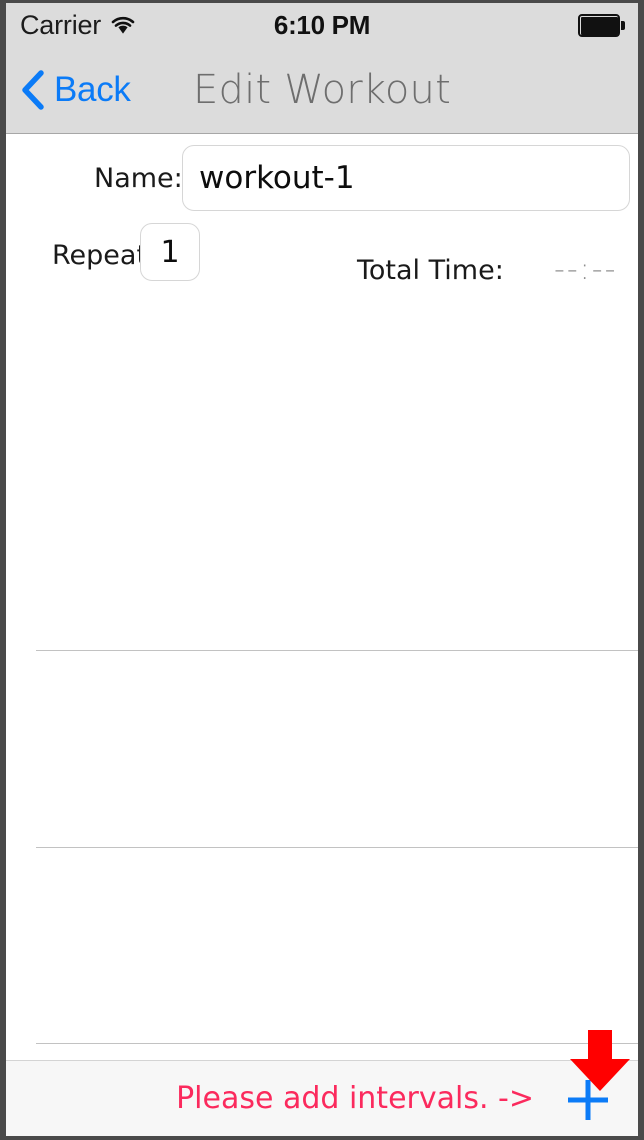 The width and height of the screenshot is (644, 1140). I want to click on name-label: Name:, so click(138, 178).